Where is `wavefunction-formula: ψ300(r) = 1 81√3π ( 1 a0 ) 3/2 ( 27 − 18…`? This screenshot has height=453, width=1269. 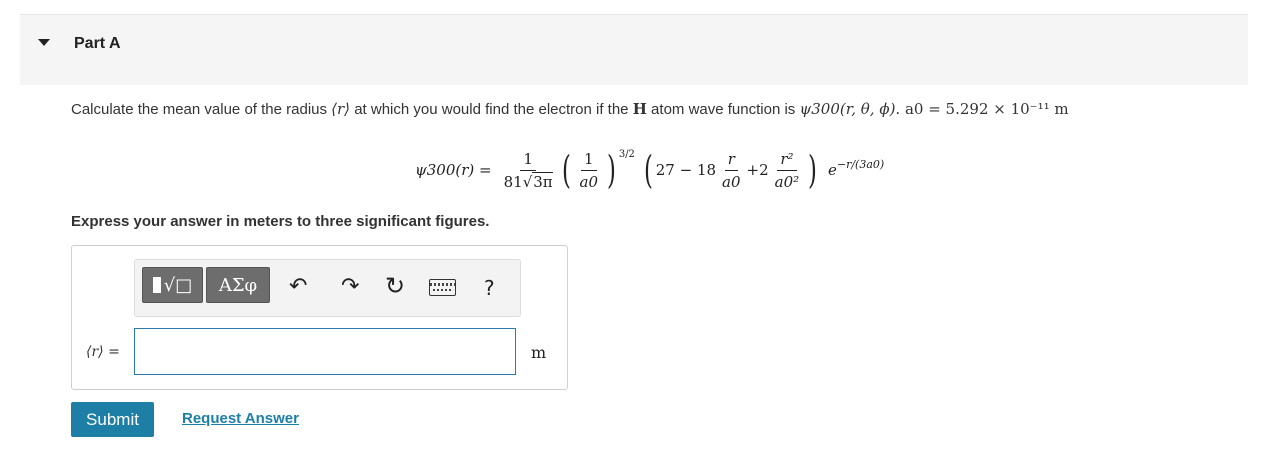
wavefunction-formula: ψ300(r) = 1 81√3π ( 1 a0 ) 3/2 ( 27 − 18… is located at coordinates (649, 170).